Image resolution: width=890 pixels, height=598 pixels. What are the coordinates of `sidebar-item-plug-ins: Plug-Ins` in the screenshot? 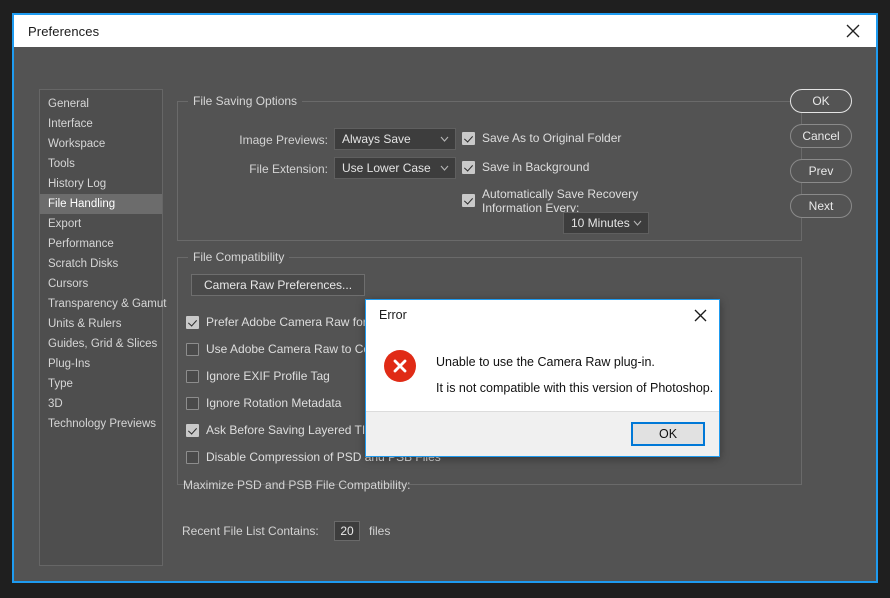 It's located at (101, 364).